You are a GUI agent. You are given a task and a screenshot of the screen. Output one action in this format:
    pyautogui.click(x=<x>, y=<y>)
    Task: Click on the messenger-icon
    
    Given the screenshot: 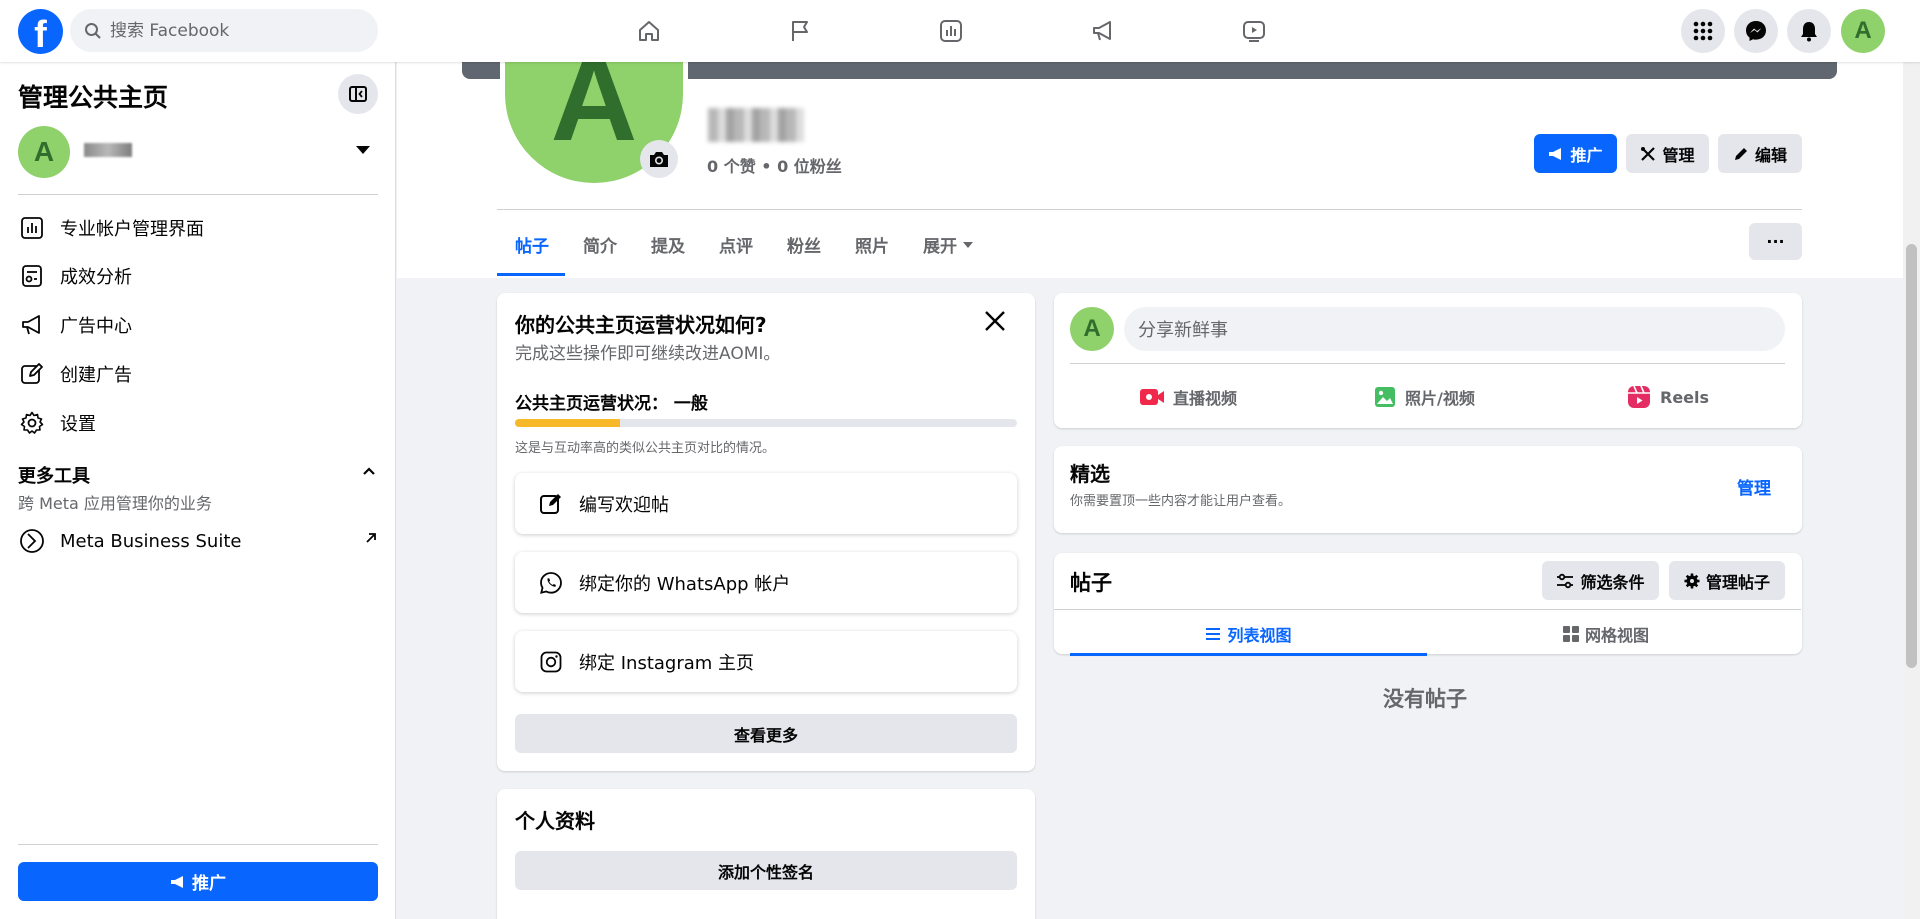 What is the action you would take?
    pyautogui.click(x=1756, y=31)
    